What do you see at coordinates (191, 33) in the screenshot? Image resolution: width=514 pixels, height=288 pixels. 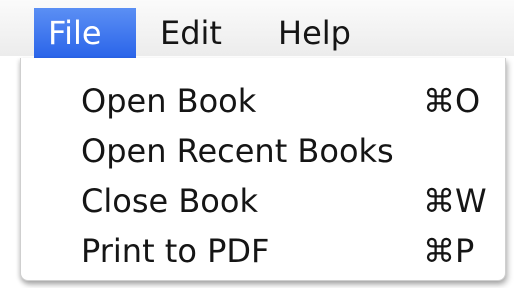 I see `menu-edit: Edit` at bounding box center [191, 33].